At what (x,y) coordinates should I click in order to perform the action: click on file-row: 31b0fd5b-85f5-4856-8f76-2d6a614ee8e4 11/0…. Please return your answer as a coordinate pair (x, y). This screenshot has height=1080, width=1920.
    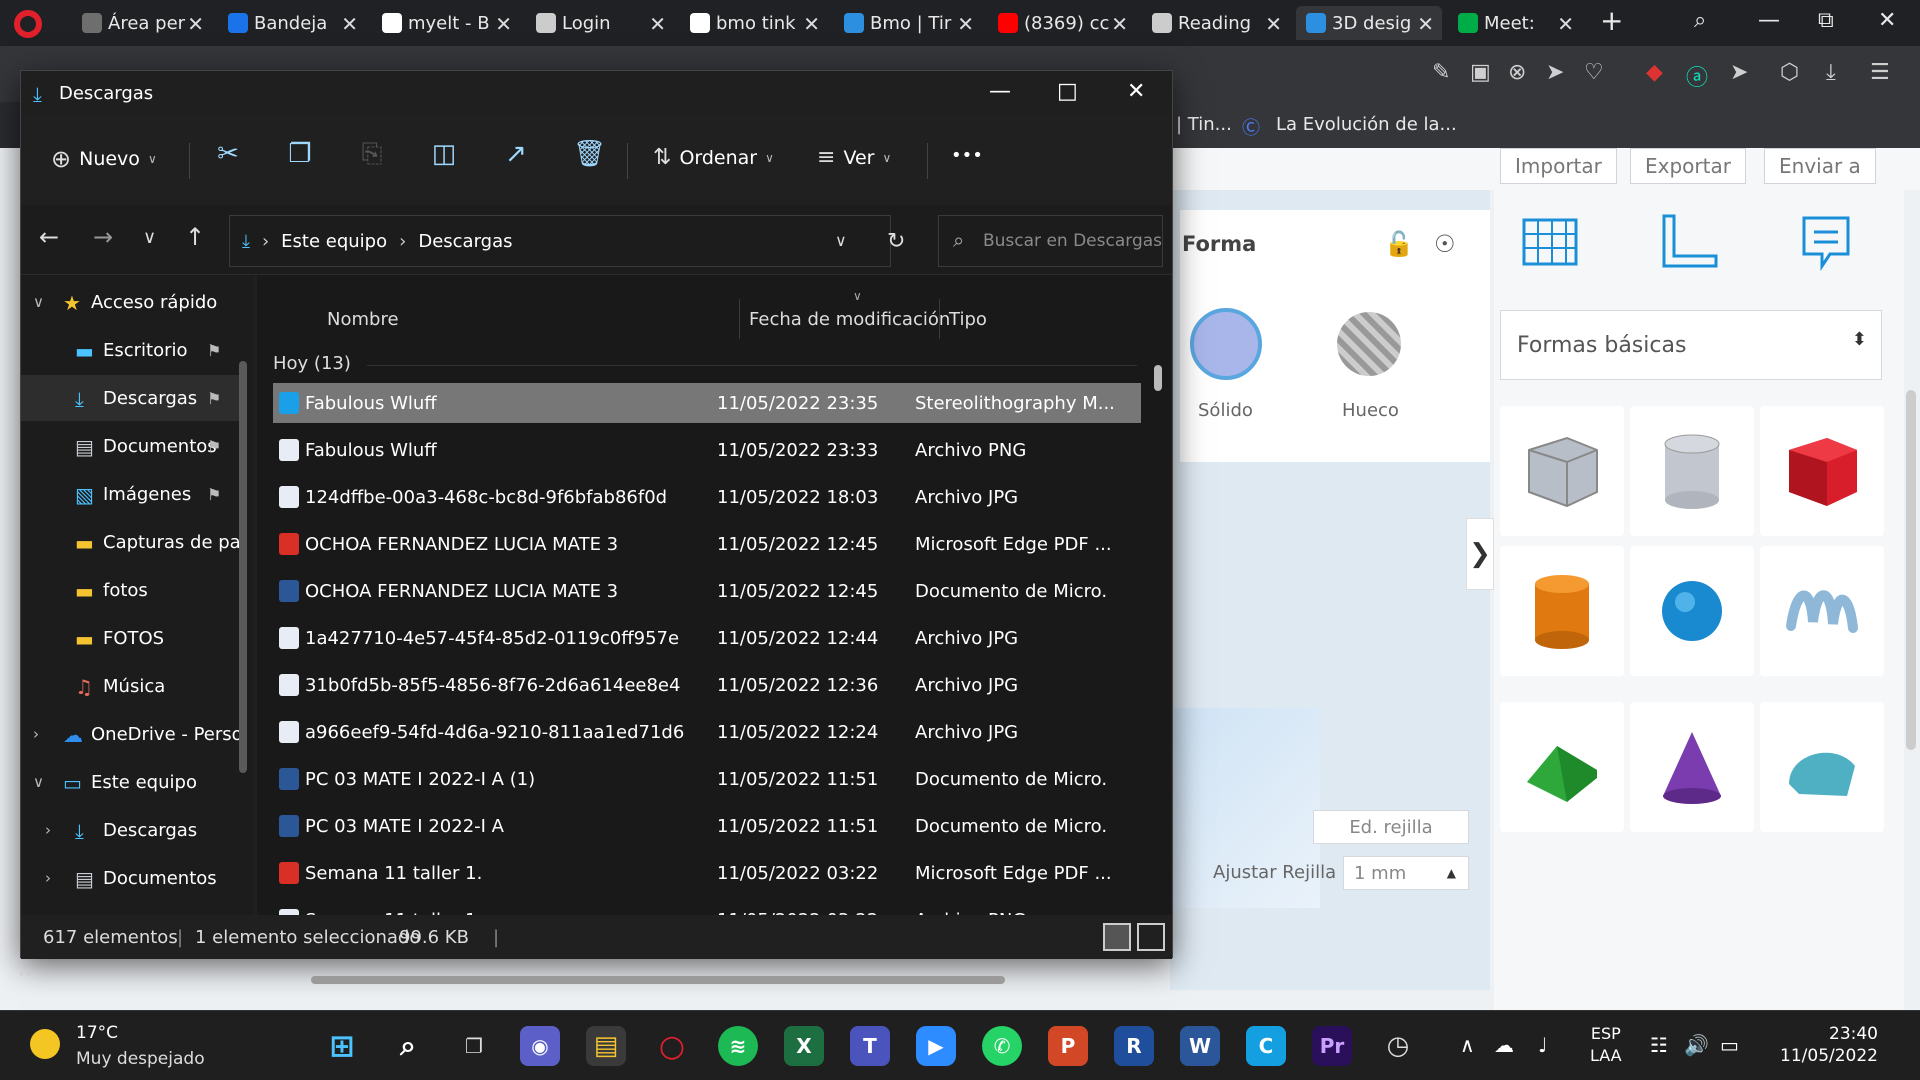
    Looking at the image, I should click on (707, 685).